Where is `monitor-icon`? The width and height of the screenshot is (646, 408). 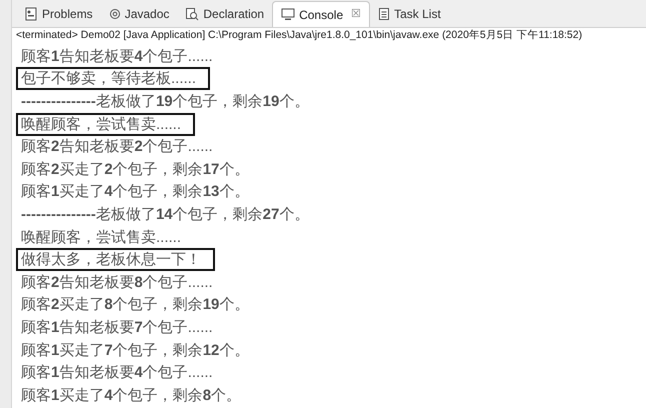
monitor-icon is located at coordinates (288, 14).